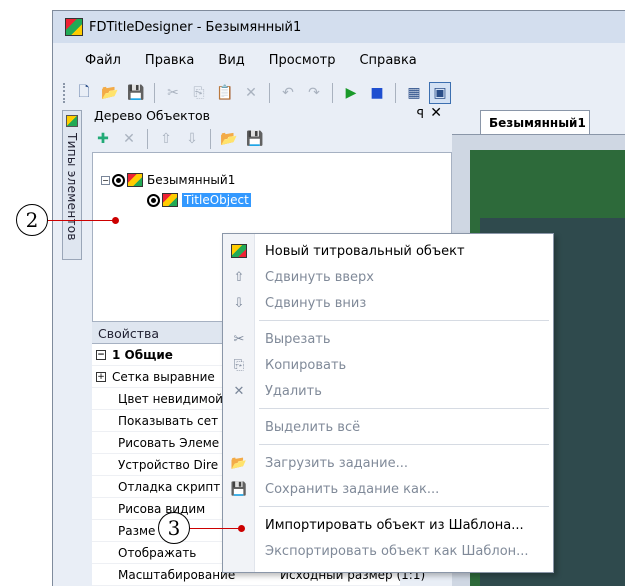  I want to click on ctx-new-title-object: Новый титровальный объект, so click(388, 251).